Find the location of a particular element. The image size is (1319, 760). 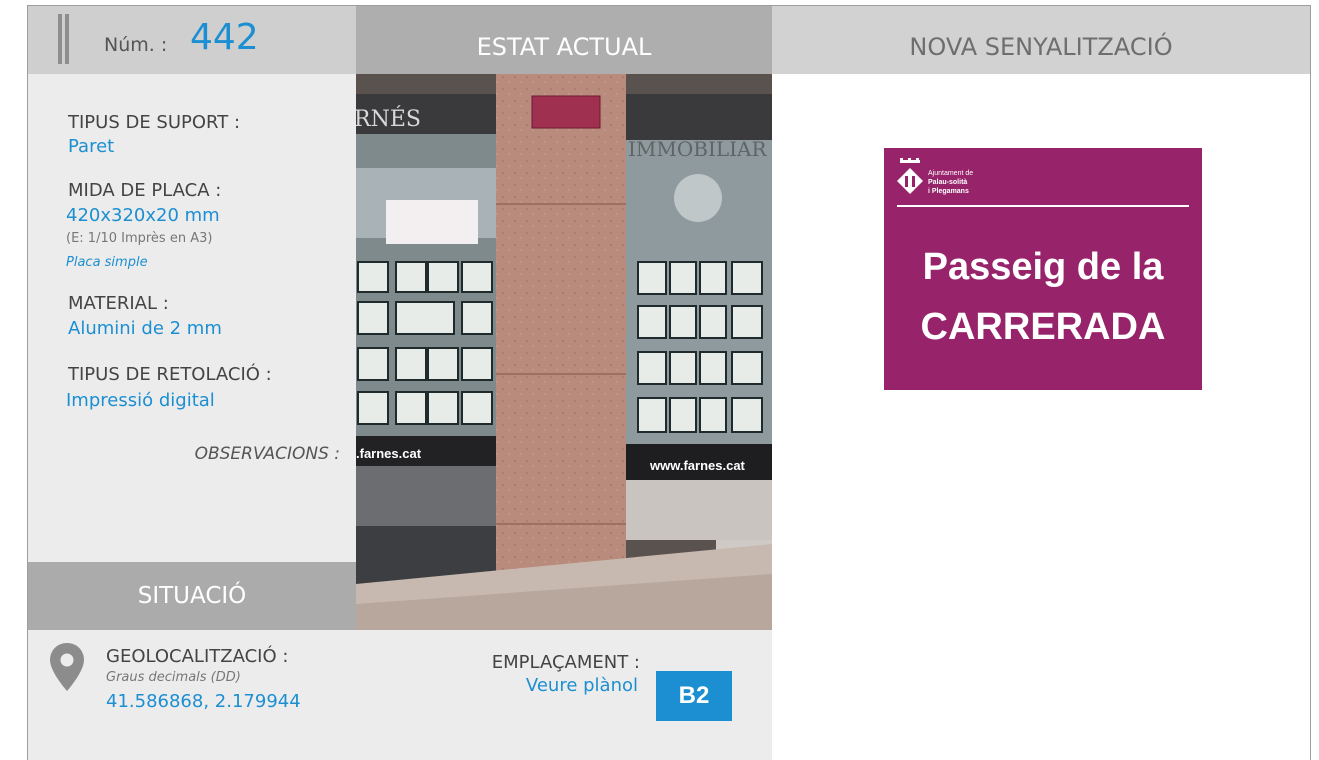

map-pin-icon is located at coordinates (67, 667).